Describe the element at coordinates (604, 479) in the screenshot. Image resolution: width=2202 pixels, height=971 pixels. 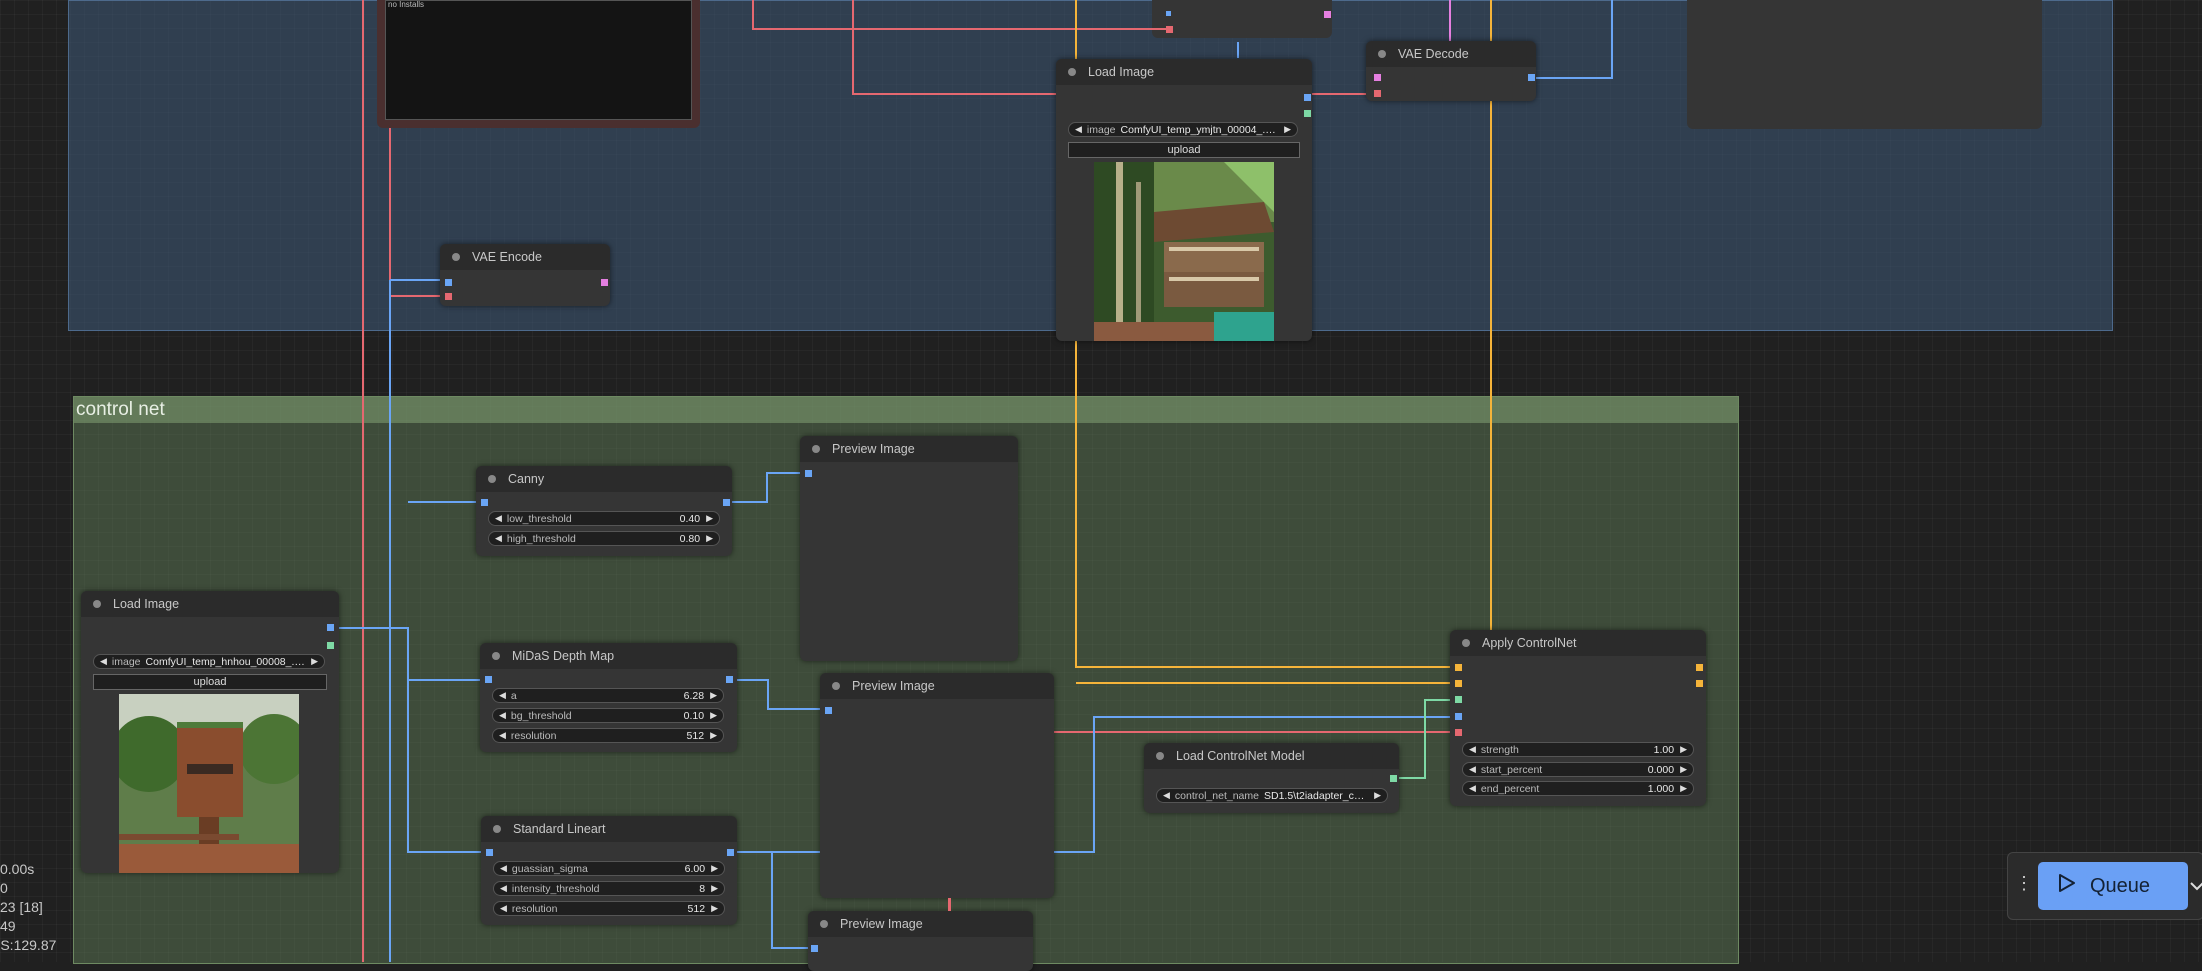
I see `node-title: Canny` at that location.